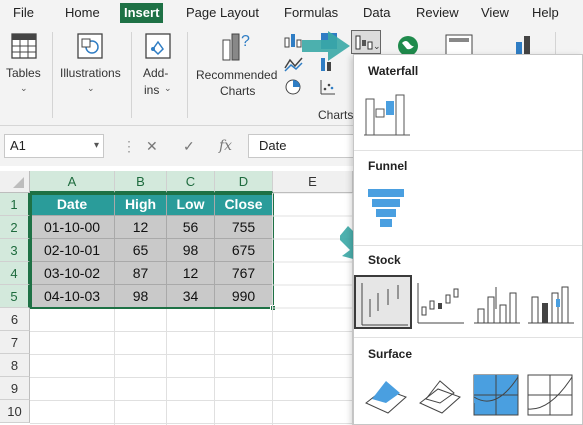  What do you see at coordinates (18, 145) in the screenshot?
I see `name-box-value: A1` at bounding box center [18, 145].